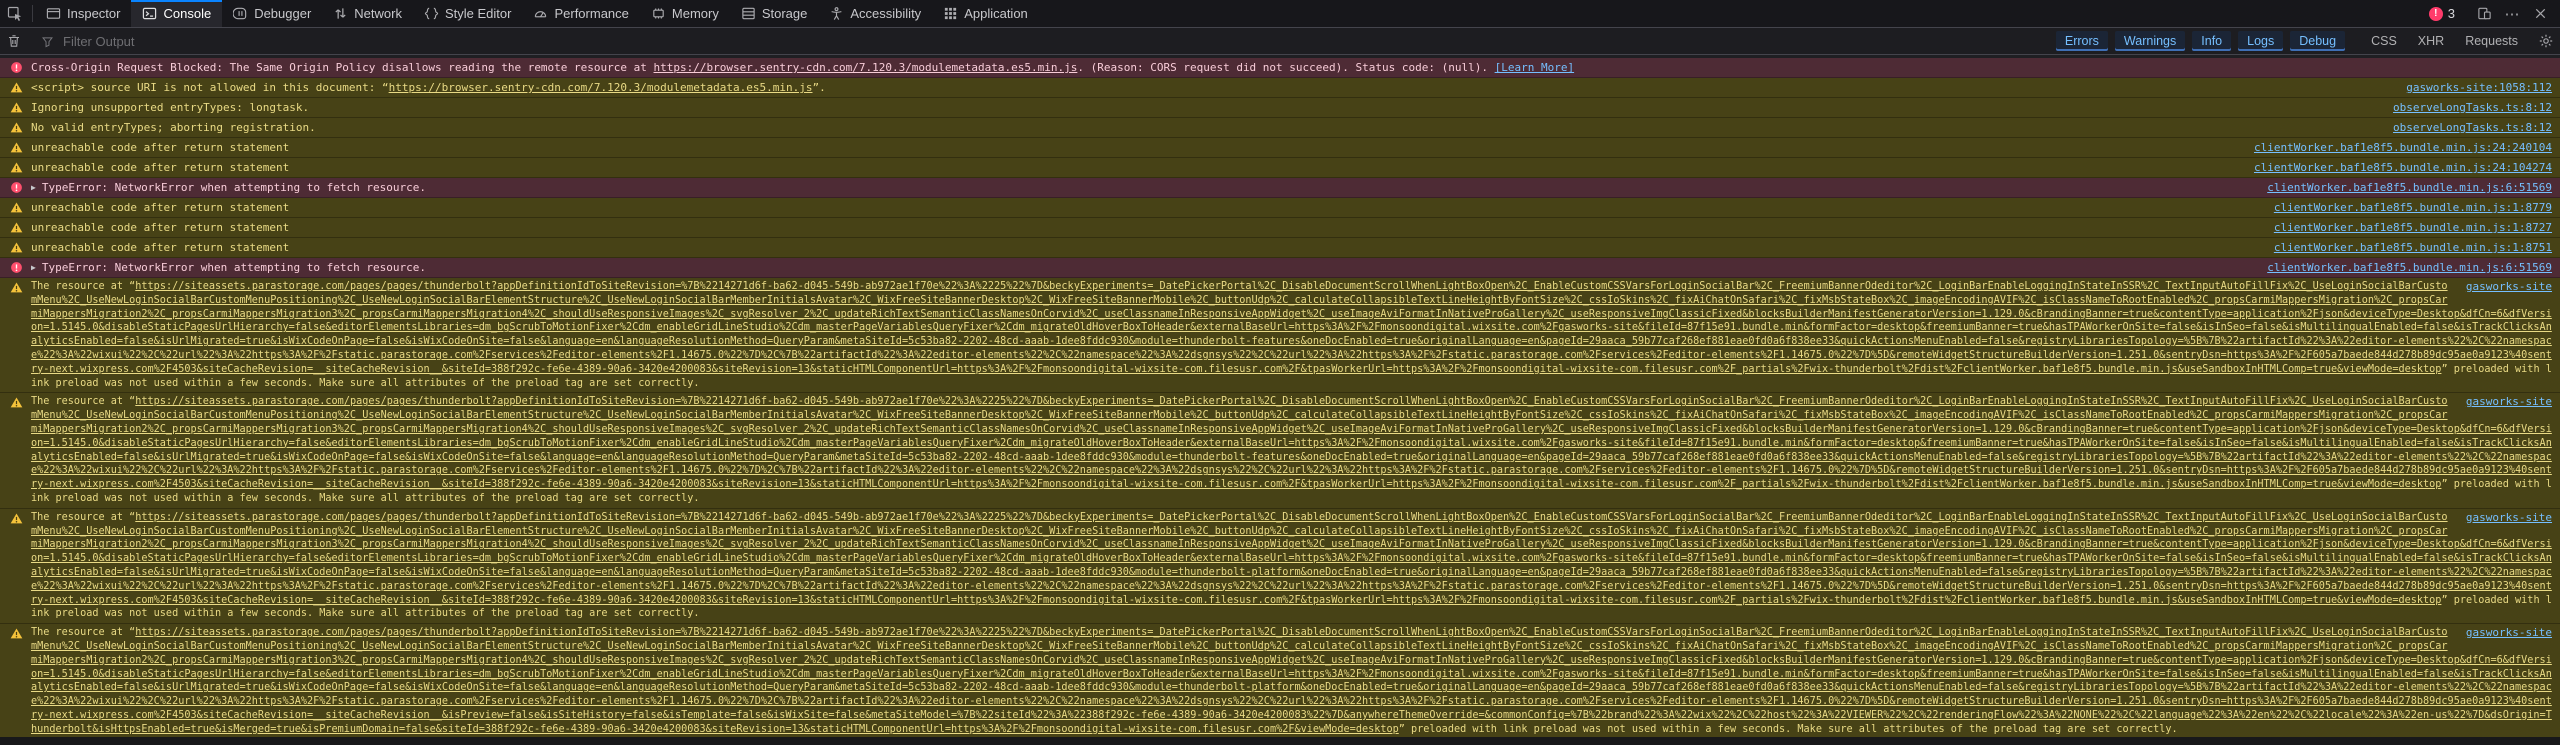 Image resolution: width=2560 pixels, height=745 pixels. Describe the element at coordinates (685, 13) in the screenshot. I see `tab-memory: Memory` at that location.